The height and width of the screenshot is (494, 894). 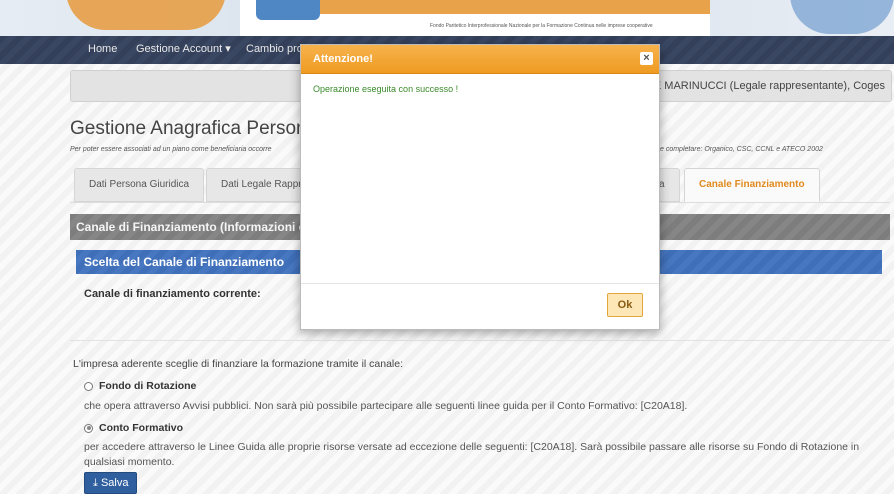 What do you see at coordinates (646, 58) in the screenshot?
I see `close-icon: ×` at bounding box center [646, 58].